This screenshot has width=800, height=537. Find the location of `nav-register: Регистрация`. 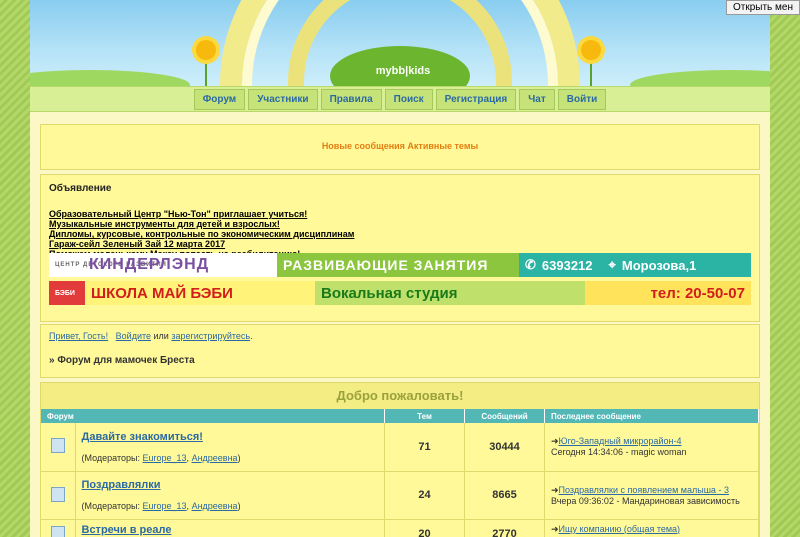

nav-register: Регистрация is located at coordinates (476, 99).